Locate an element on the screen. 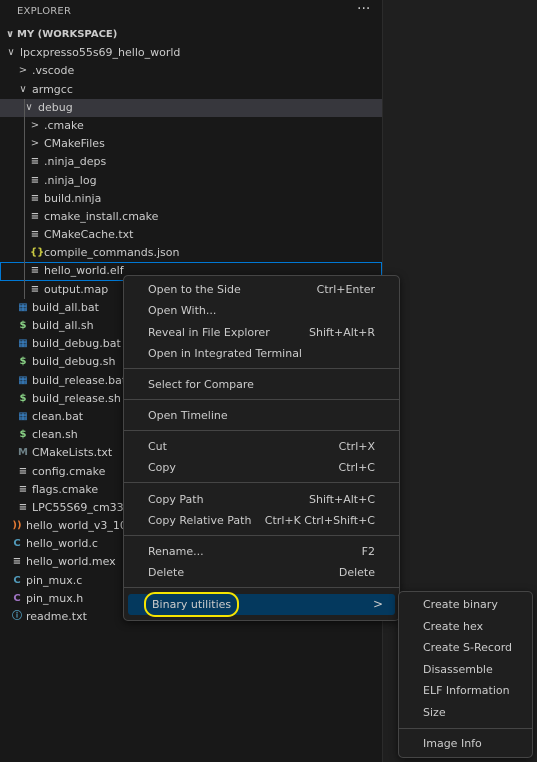 The height and width of the screenshot is (762, 537). tree-item-label: clean.sh is located at coordinates (55, 435).